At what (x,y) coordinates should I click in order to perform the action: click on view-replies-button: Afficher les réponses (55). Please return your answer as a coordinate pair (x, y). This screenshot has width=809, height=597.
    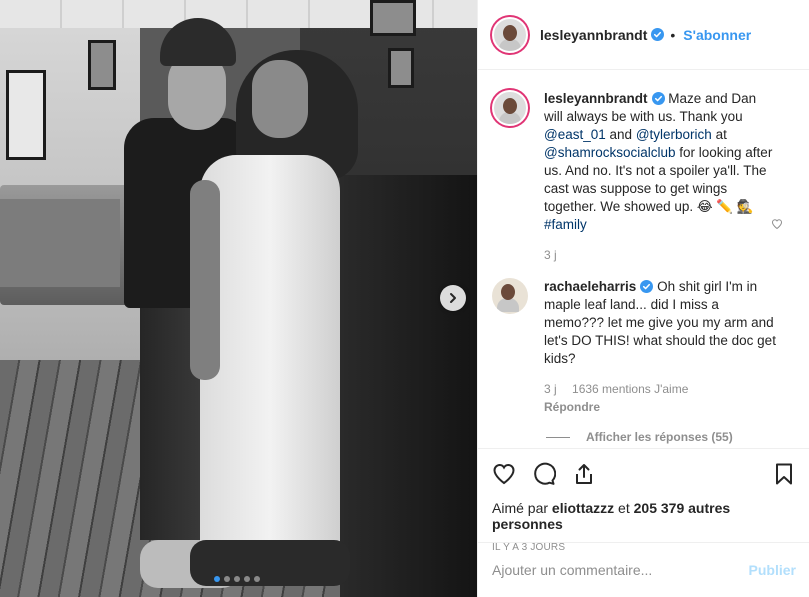
    Looking at the image, I should click on (670, 437).